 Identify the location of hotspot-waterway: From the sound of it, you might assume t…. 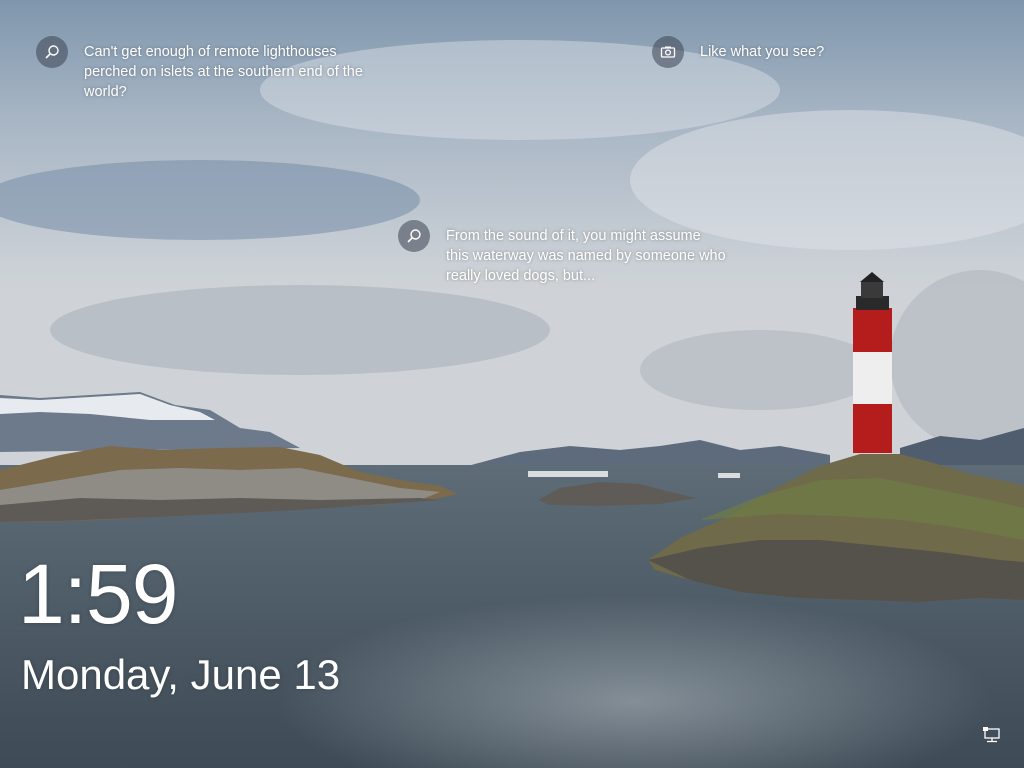
(562, 253).